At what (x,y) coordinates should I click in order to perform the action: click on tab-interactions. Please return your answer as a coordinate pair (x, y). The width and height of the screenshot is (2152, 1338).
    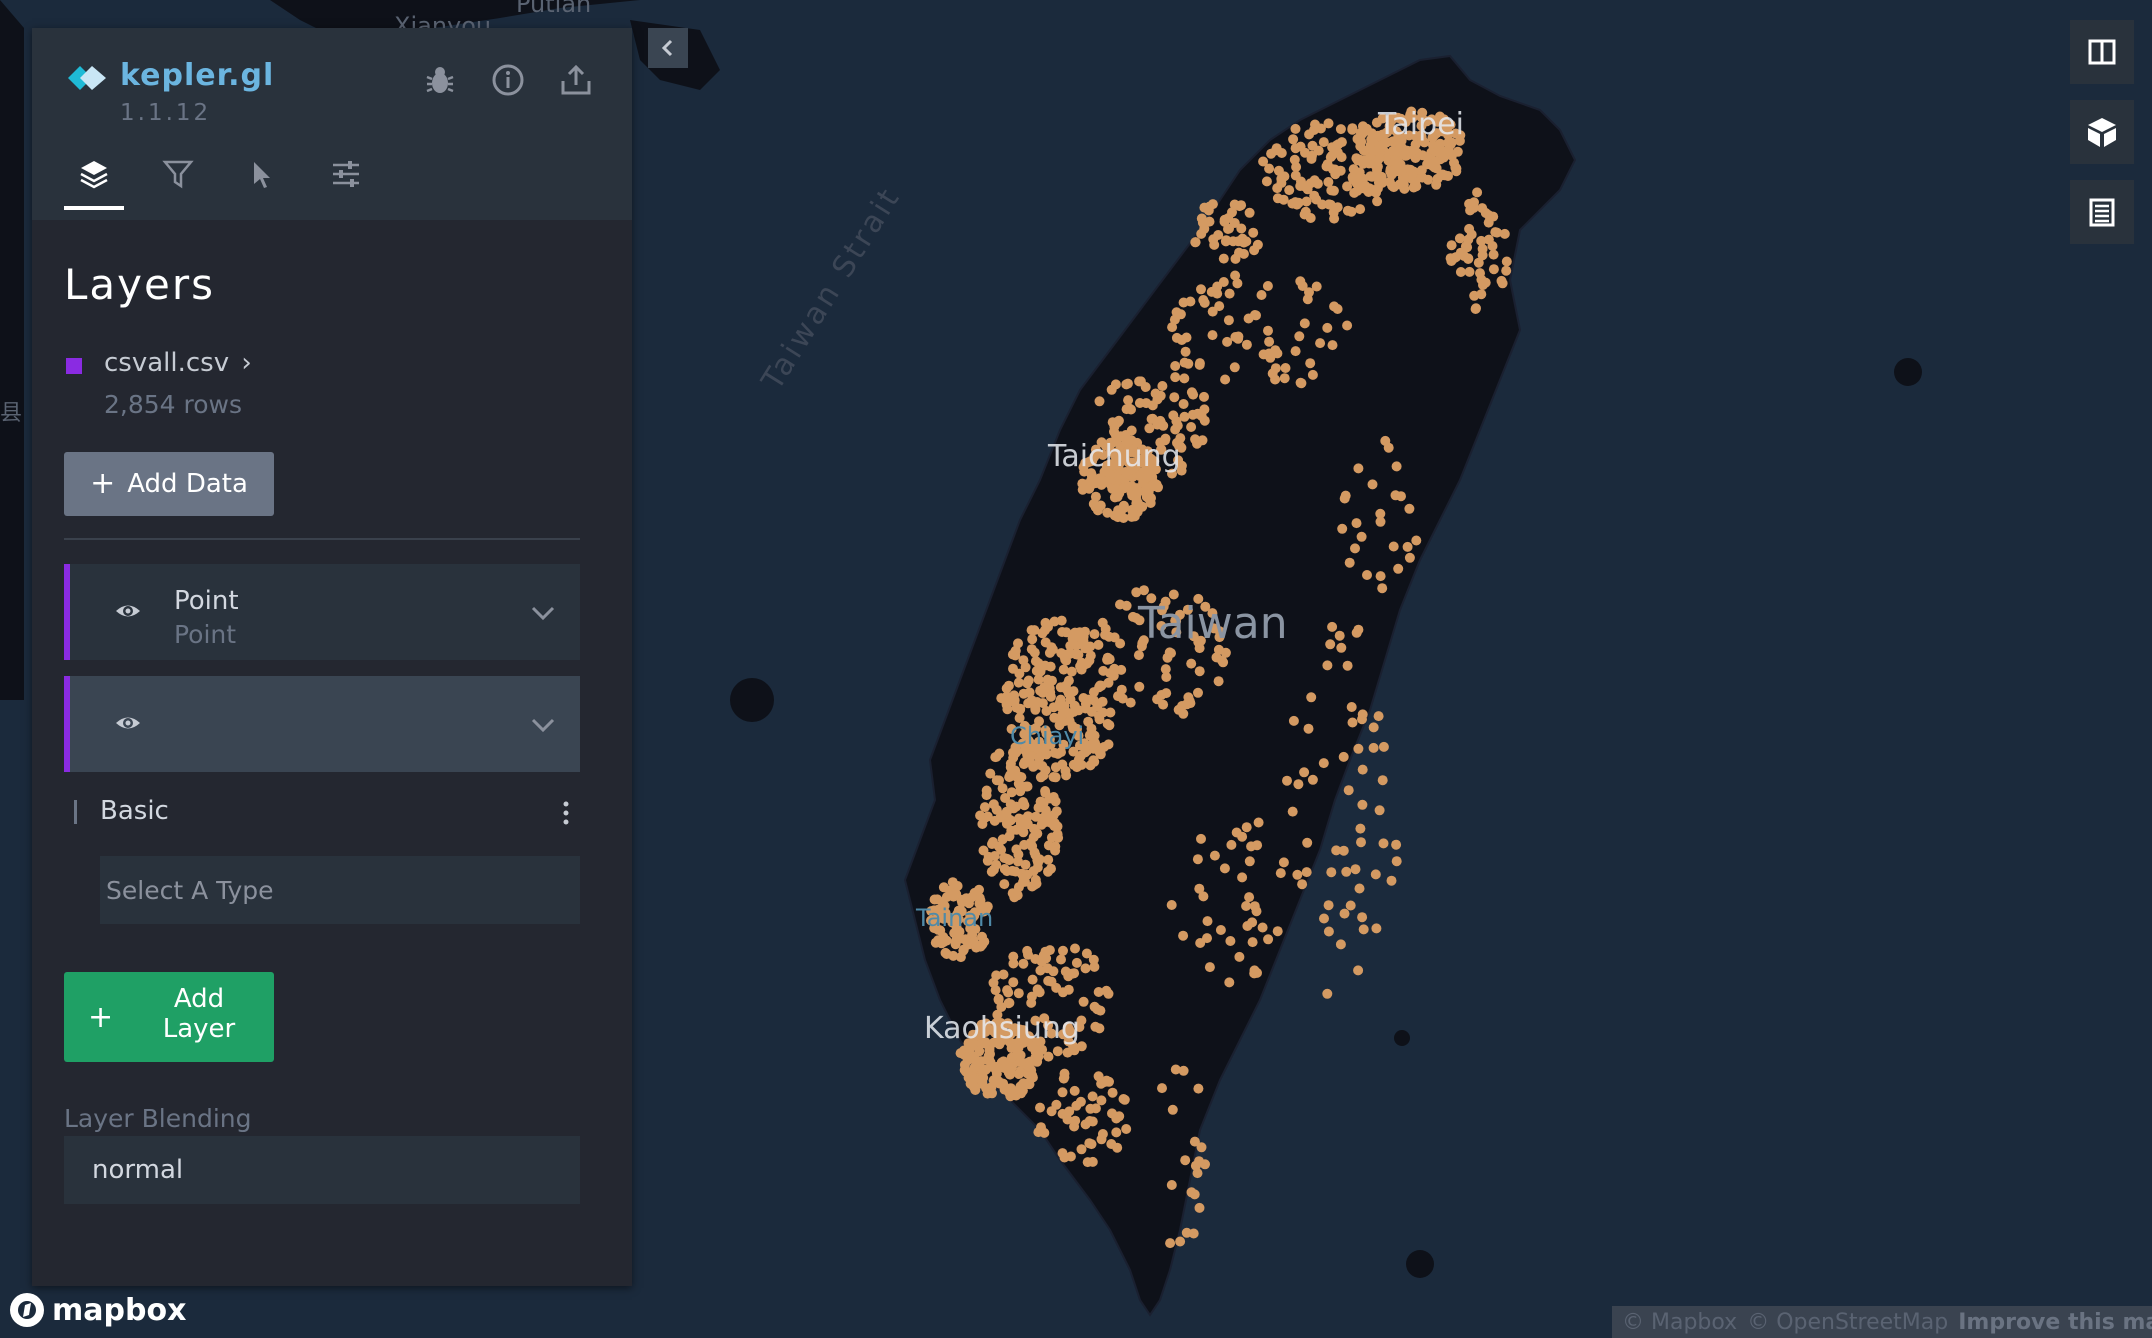
    Looking at the image, I should click on (262, 184).